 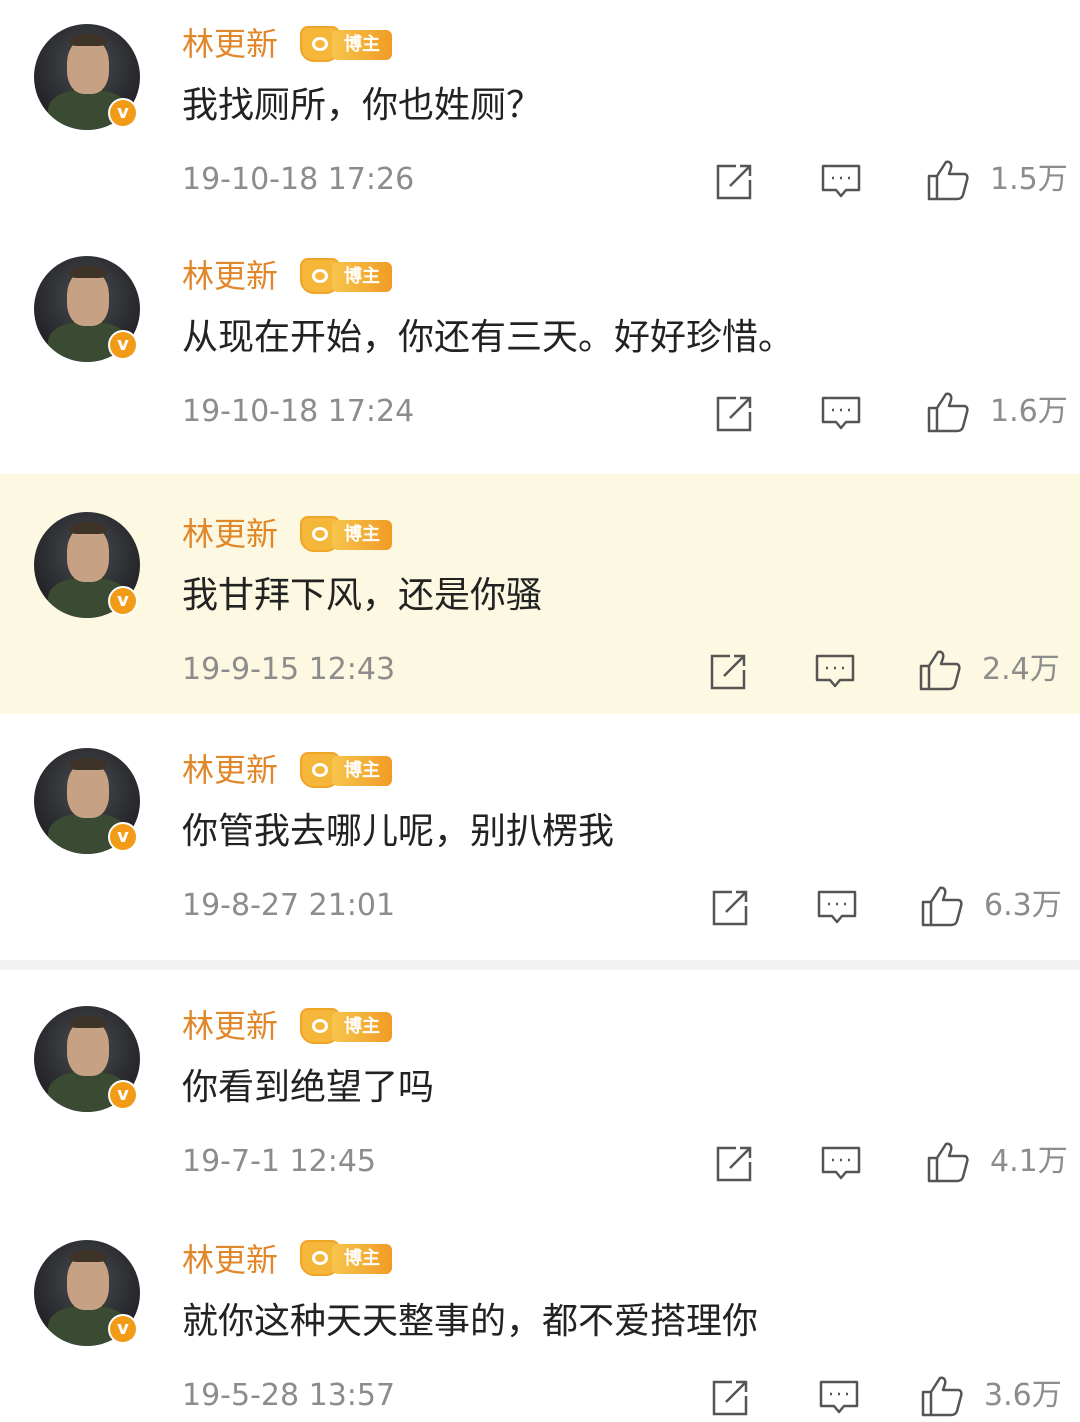 I want to click on comment-text: 我甘拜下风，还是你骚, so click(x=362, y=595).